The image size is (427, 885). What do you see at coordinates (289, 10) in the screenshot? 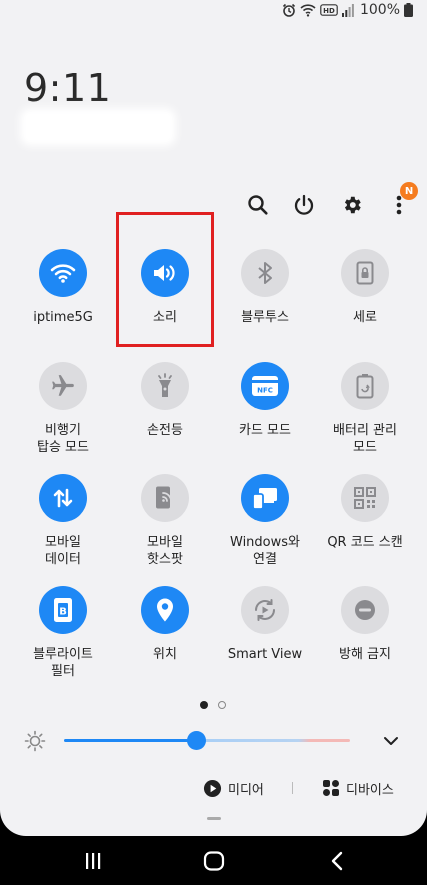
I see `alarm-icon` at bounding box center [289, 10].